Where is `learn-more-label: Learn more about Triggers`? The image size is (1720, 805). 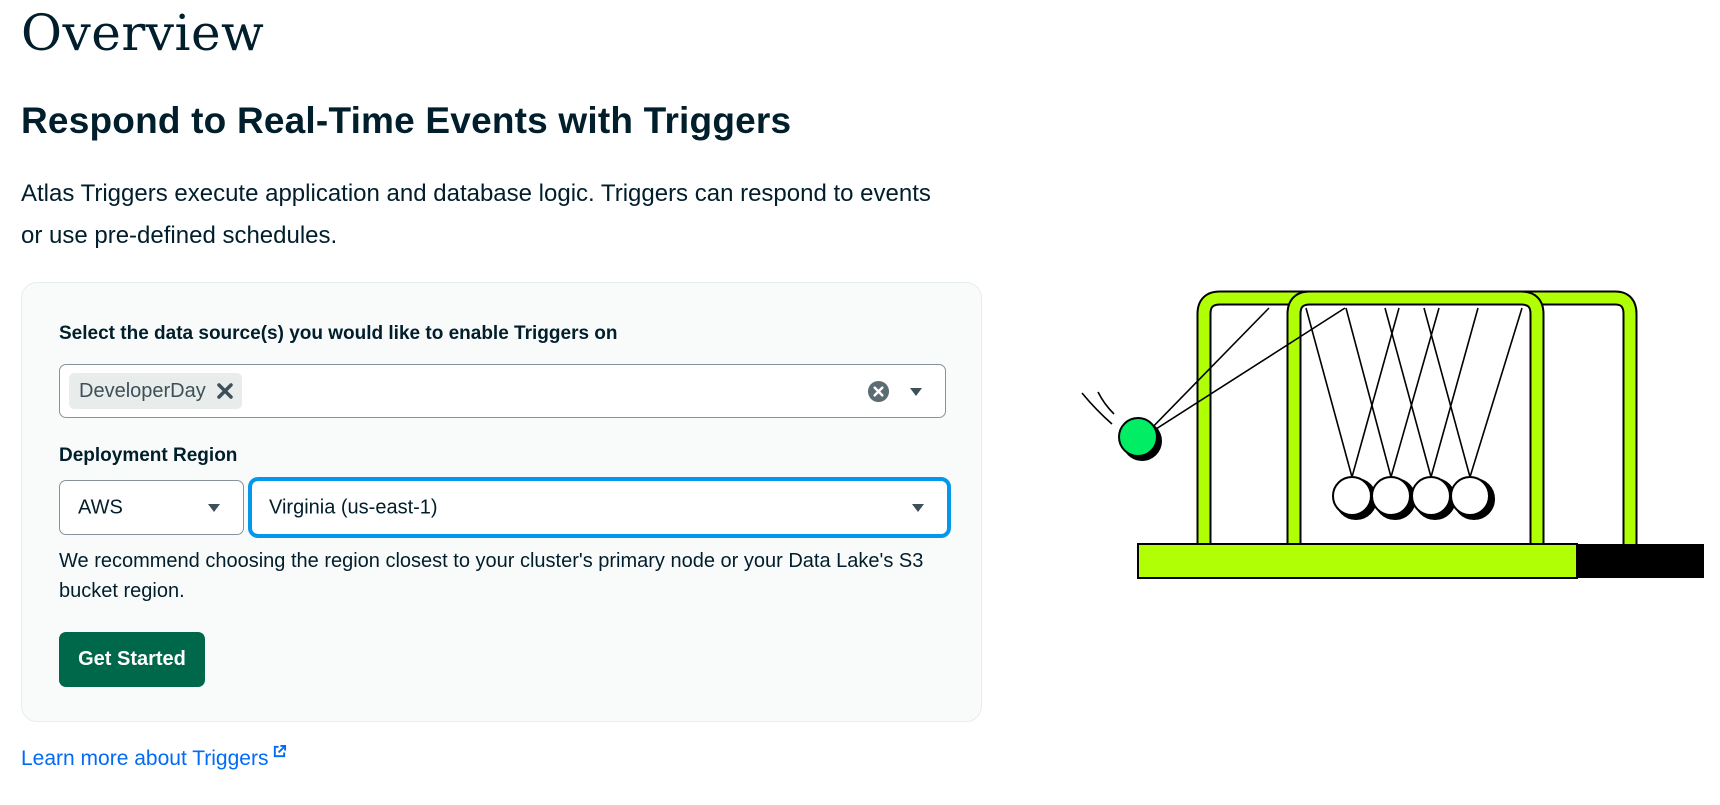
learn-more-label: Learn more about Triggers is located at coordinates (145, 758).